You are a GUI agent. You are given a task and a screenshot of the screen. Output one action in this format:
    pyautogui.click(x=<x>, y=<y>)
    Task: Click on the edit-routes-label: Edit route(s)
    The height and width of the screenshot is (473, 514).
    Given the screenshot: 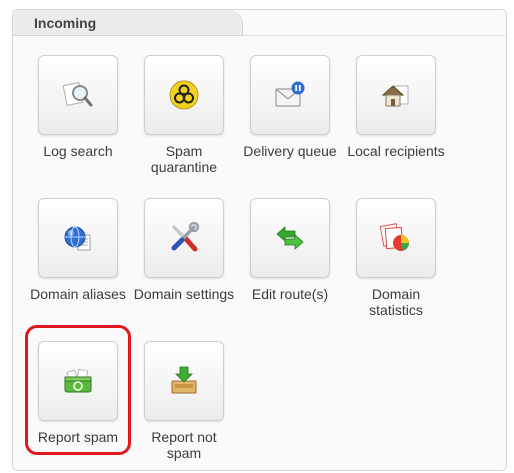 What is the action you would take?
    pyautogui.click(x=290, y=294)
    